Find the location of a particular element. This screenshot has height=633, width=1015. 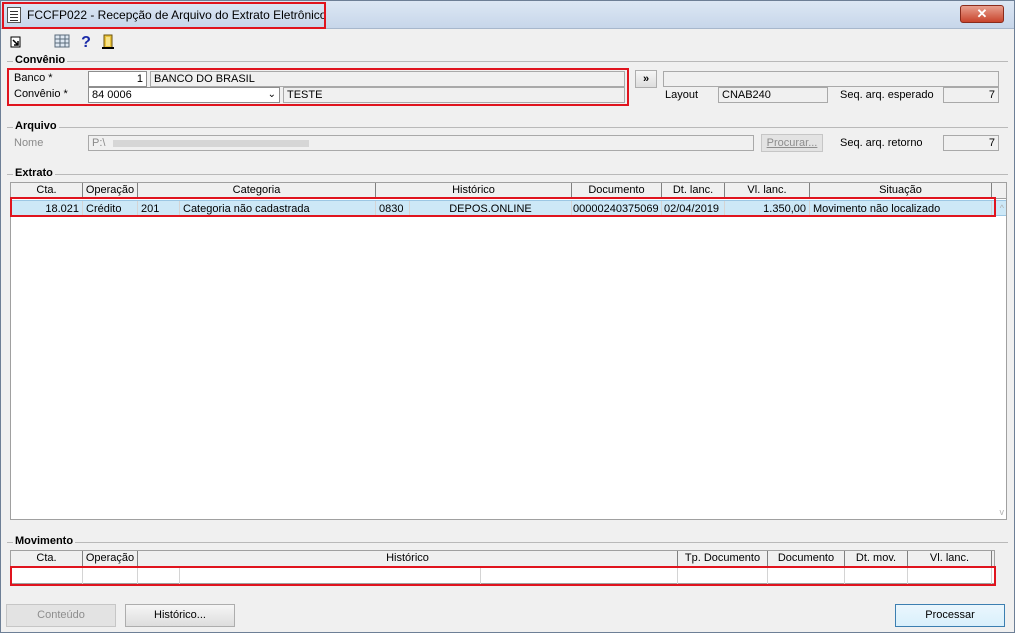

extrato-group-label: Extrato is located at coordinates (34, 173).